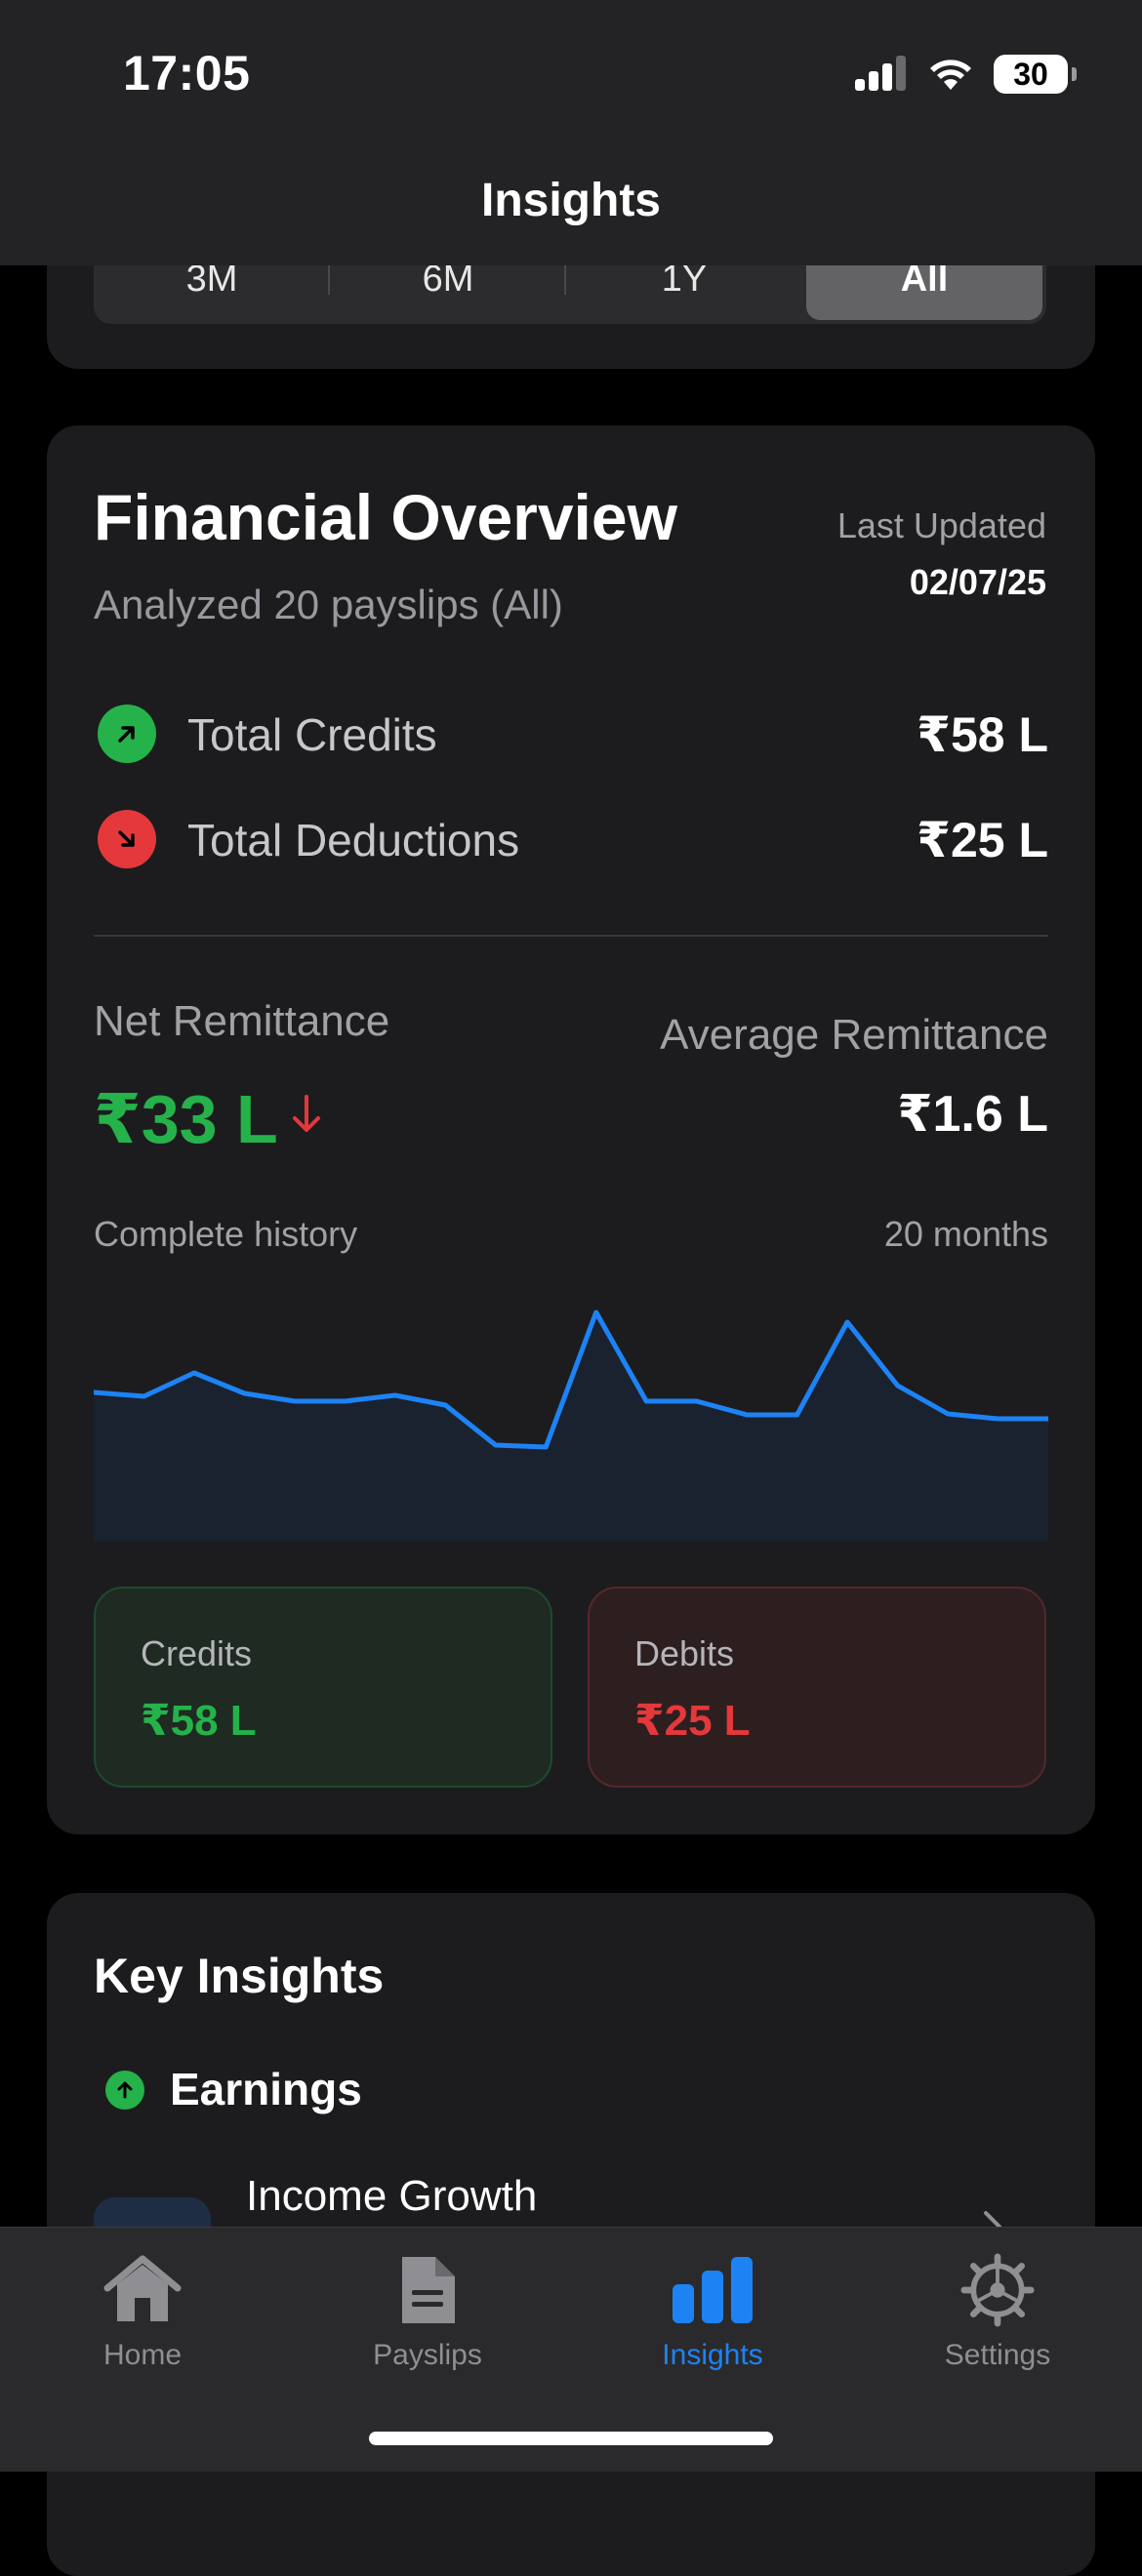 The height and width of the screenshot is (2576, 1142). I want to click on credits-summary-card: Credits ₹58 L, so click(323, 1687).